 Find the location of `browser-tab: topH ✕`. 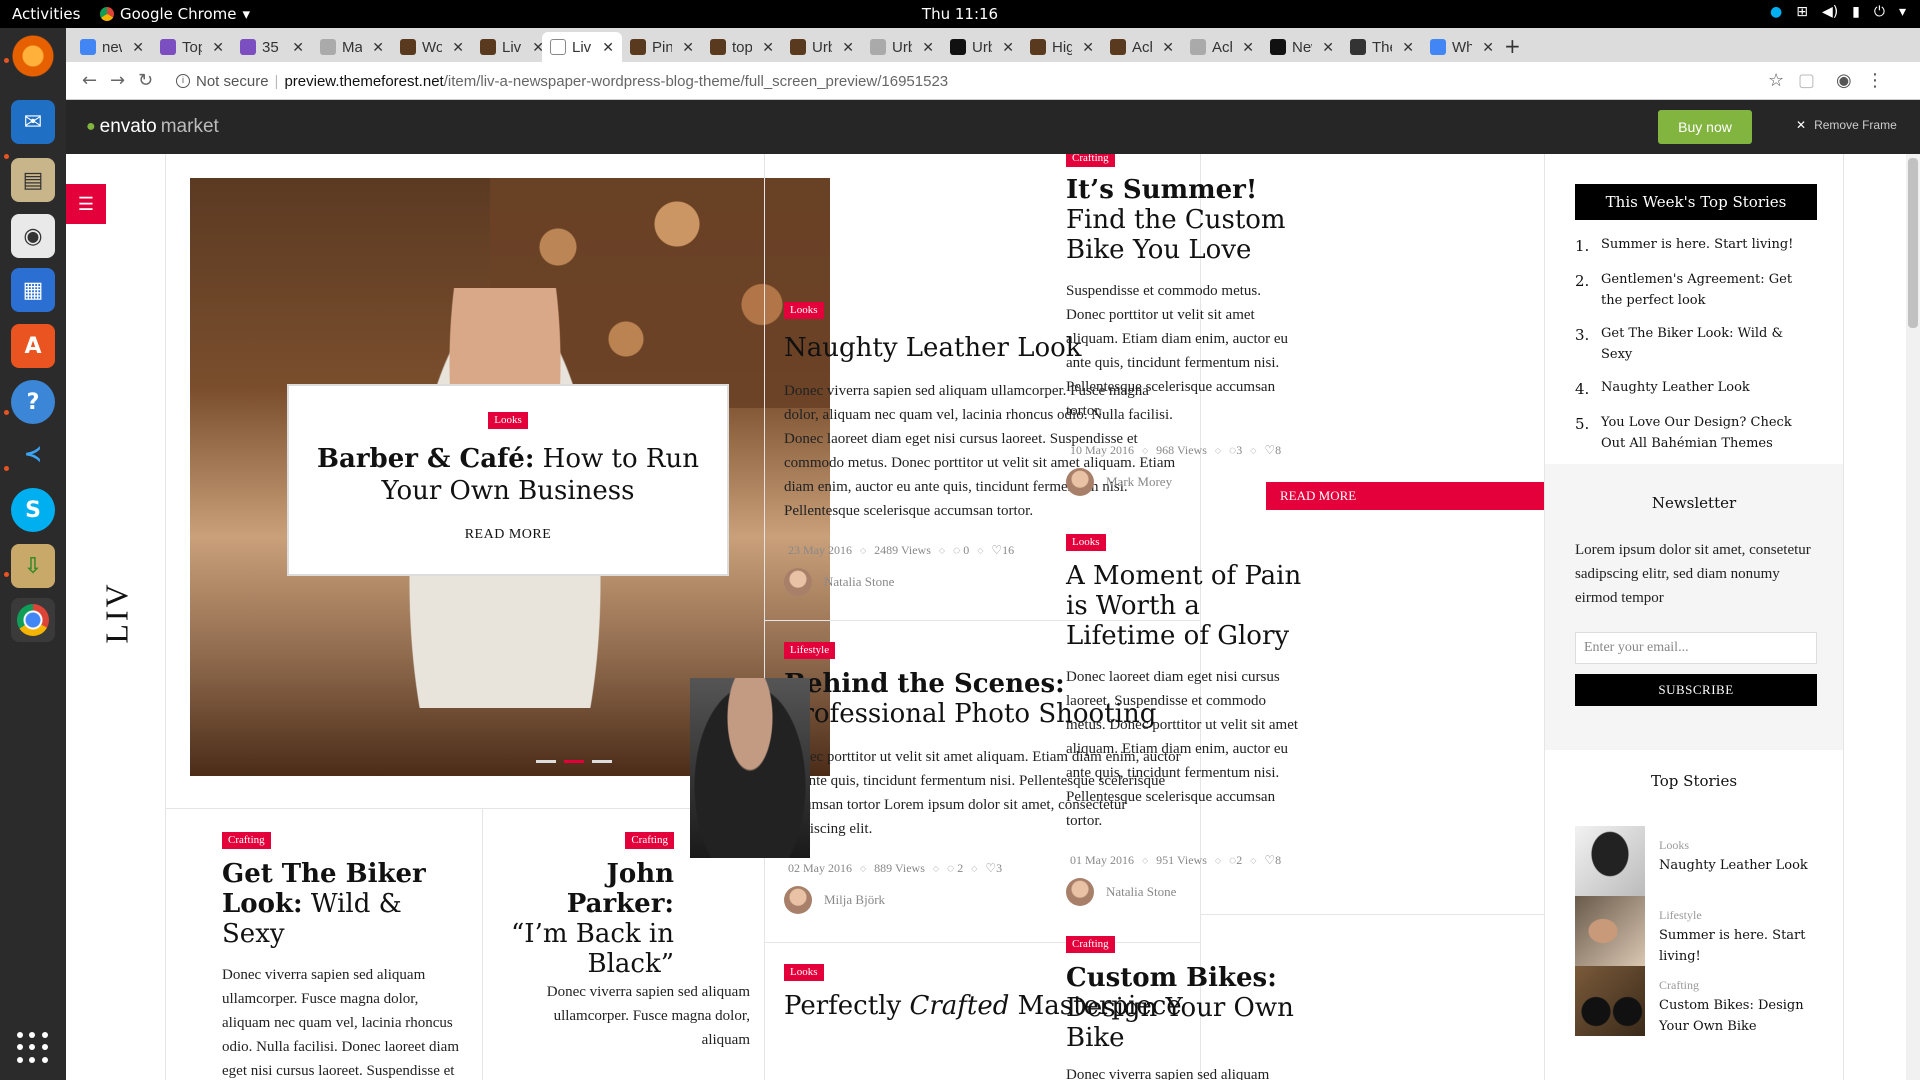

browser-tab: topH ✕ is located at coordinates (742, 47).